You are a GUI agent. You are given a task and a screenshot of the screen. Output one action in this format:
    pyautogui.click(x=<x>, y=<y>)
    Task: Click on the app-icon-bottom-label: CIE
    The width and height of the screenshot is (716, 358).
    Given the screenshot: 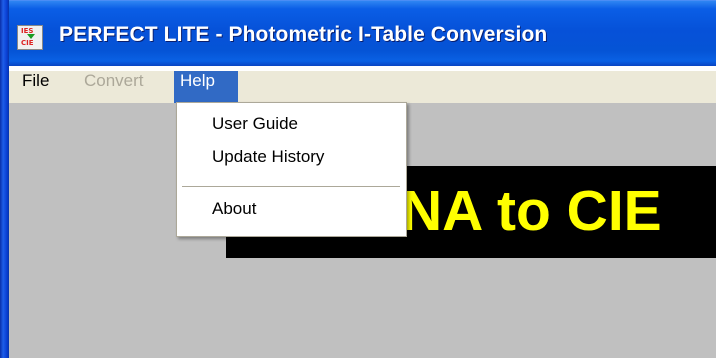 What is the action you would take?
    pyautogui.click(x=27, y=43)
    